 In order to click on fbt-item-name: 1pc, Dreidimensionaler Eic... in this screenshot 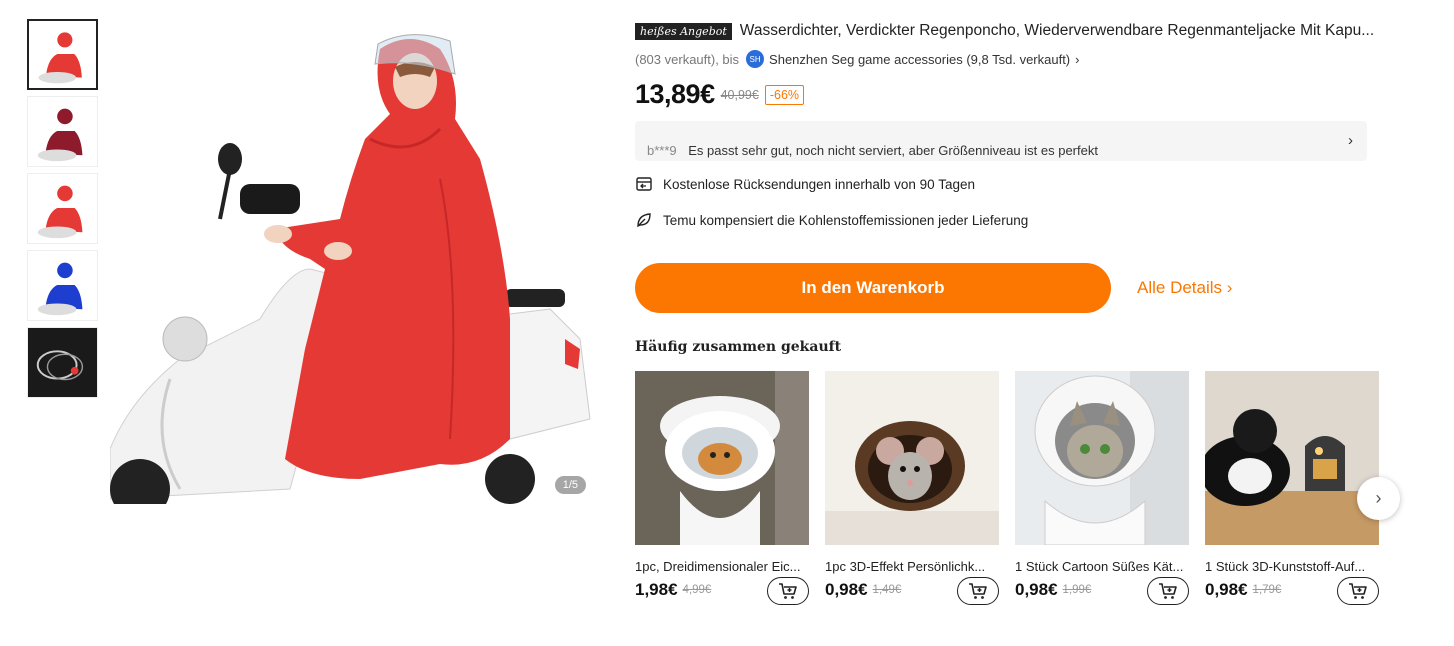, I will do `click(722, 566)`.